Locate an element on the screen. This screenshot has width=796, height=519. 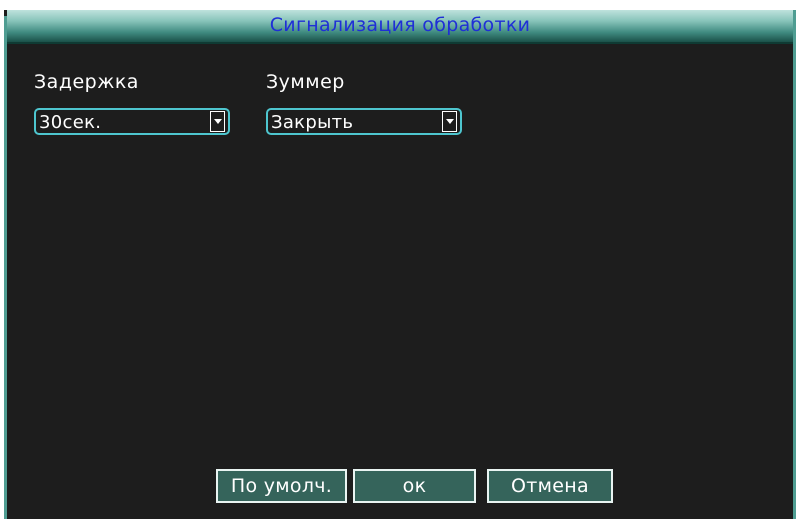
dialog-title: Сигнализация обработки is located at coordinates (400, 25).